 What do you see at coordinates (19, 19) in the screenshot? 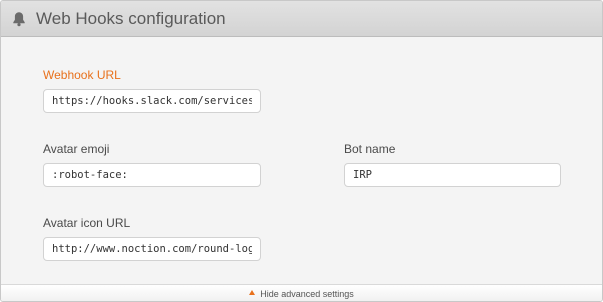
I see `bell-icon` at bounding box center [19, 19].